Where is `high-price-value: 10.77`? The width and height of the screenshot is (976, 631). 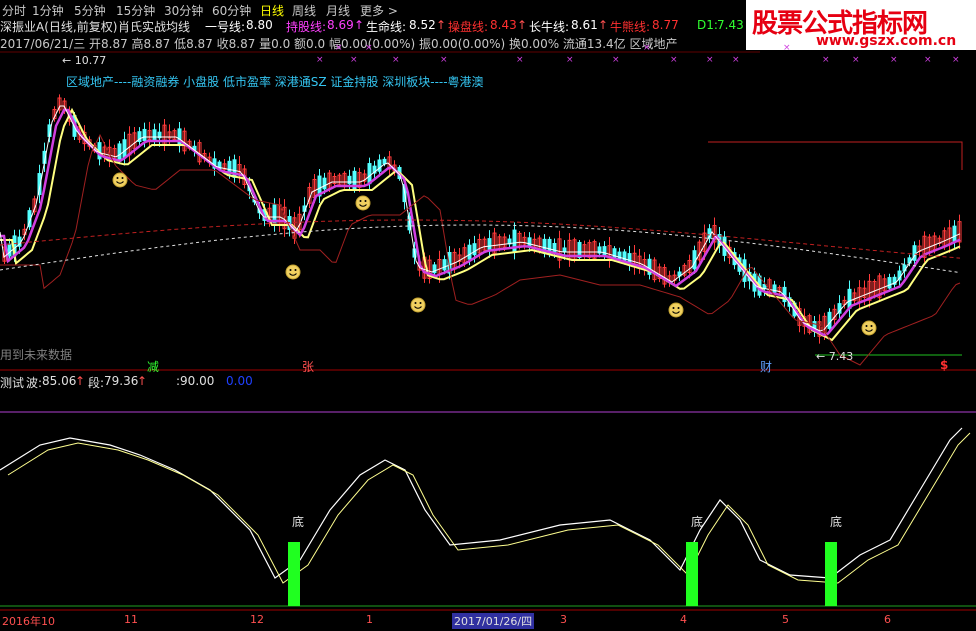
high-price-value: 10.77 is located at coordinates (90, 60).